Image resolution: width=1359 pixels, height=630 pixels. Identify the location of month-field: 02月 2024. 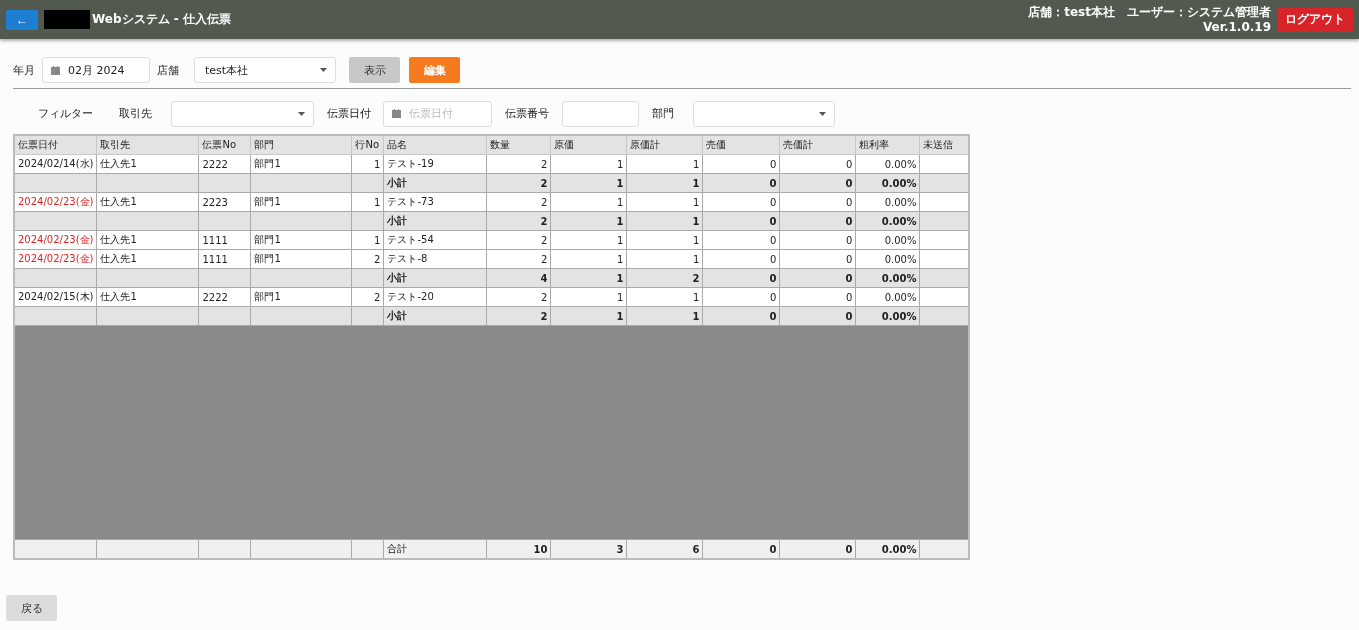
(96, 70).